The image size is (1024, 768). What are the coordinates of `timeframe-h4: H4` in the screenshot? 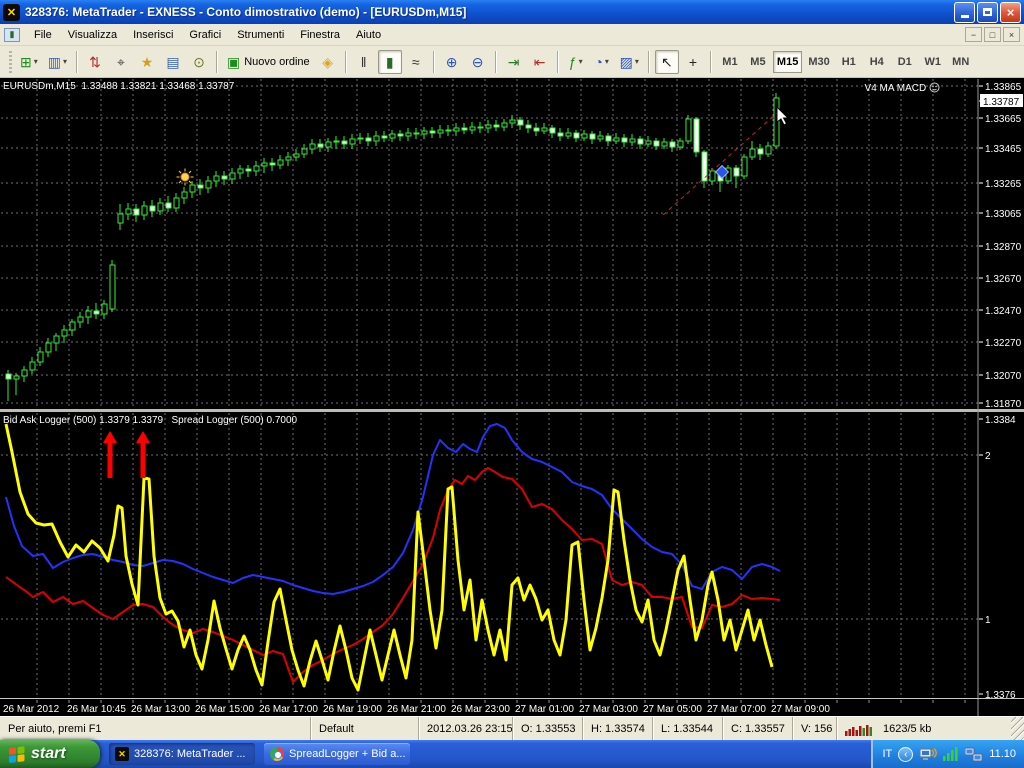 It's located at (877, 62).